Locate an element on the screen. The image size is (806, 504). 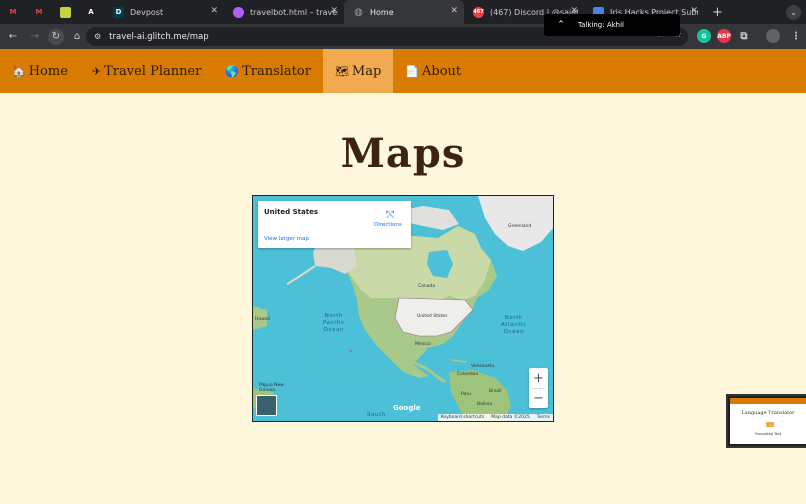
home-icon: 🏠 is located at coordinates (19, 71).